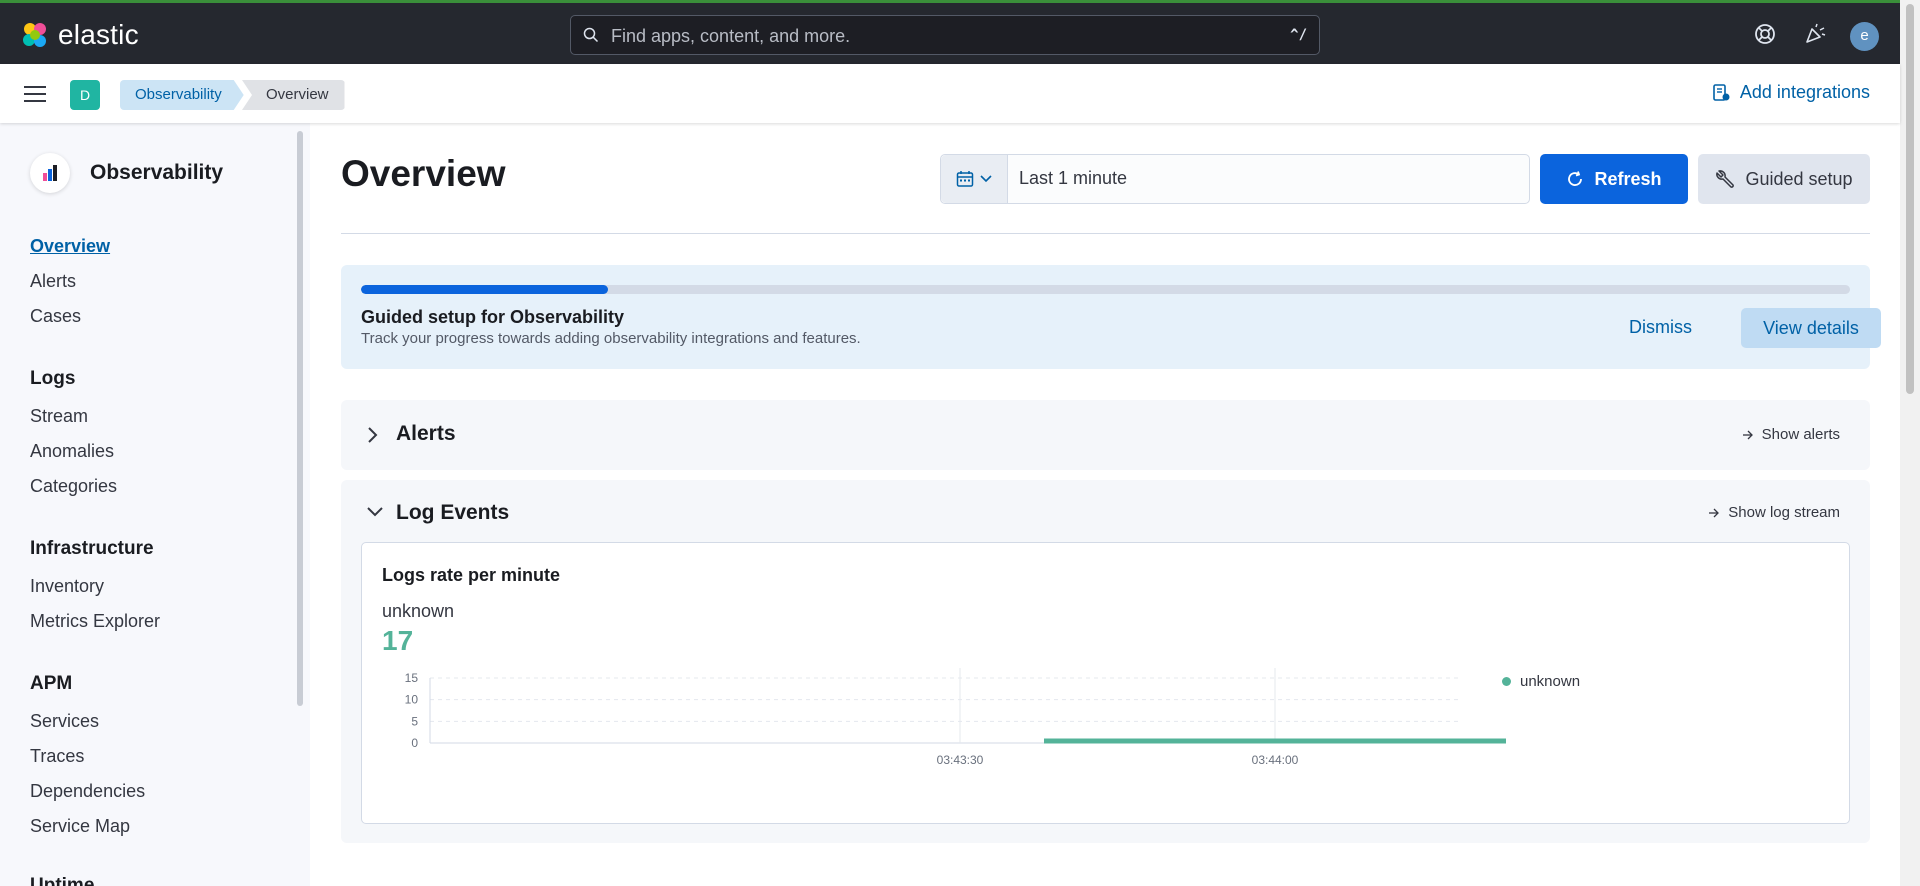 Image resolution: width=1920 pixels, height=886 pixels. Describe the element at coordinates (398, 640) in the screenshot. I see `metric-value: 17` at that location.